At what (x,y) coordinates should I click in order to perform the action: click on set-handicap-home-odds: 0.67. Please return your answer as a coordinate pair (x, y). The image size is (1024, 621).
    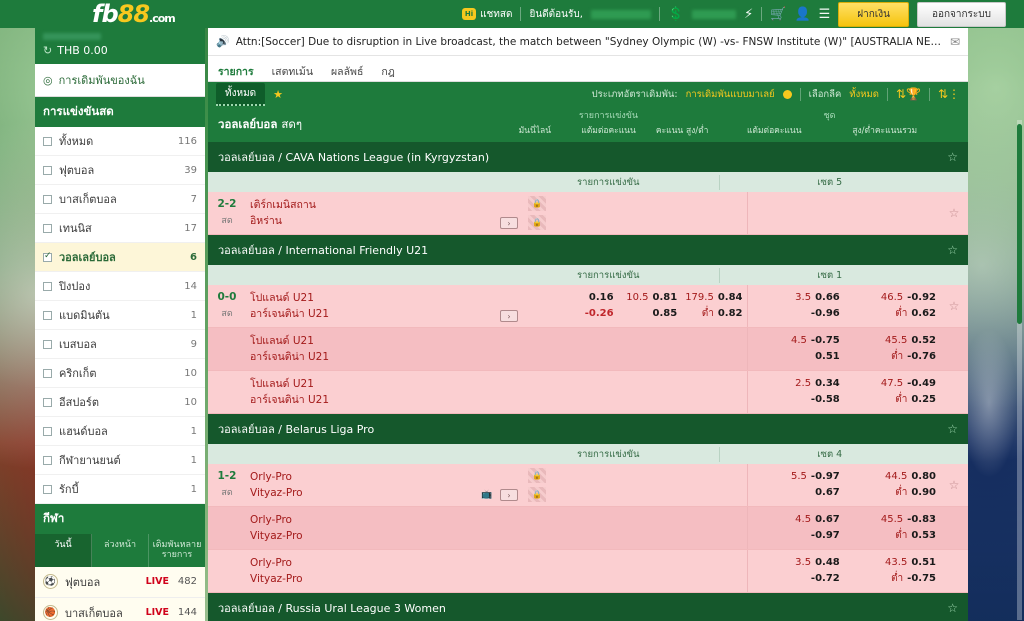
    Looking at the image, I should click on (827, 519).